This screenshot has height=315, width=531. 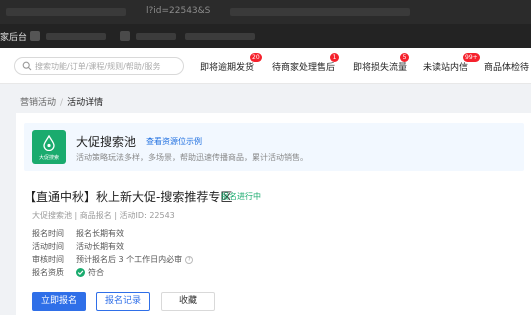 What do you see at coordinates (48, 158) in the screenshot?
I see `pool-logo-text: 大促搜索` at bounding box center [48, 158].